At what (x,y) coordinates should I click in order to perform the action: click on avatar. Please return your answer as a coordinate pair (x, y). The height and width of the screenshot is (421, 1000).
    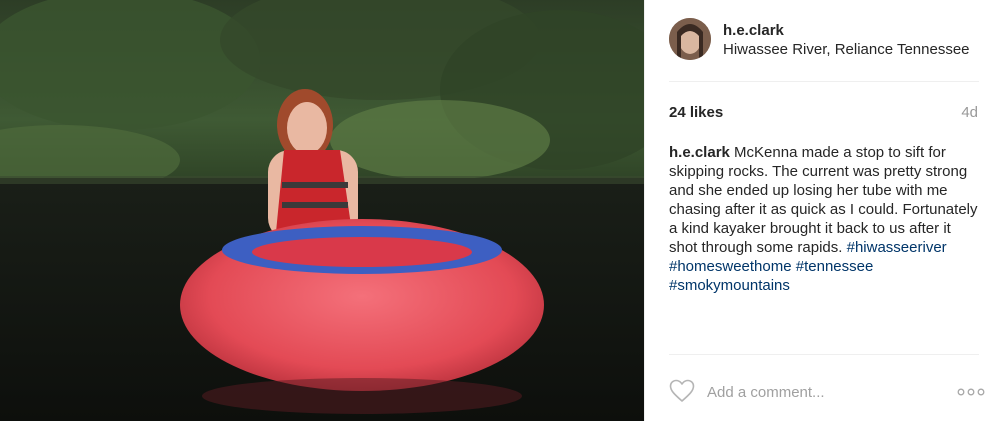
    Looking at the image, I should click on (690, 39).